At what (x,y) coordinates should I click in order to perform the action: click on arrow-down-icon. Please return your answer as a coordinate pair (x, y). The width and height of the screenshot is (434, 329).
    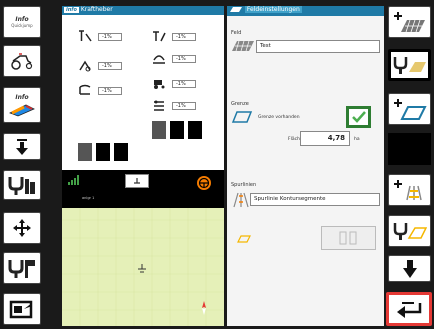
    Looking at the image, I should click on (22, 146).